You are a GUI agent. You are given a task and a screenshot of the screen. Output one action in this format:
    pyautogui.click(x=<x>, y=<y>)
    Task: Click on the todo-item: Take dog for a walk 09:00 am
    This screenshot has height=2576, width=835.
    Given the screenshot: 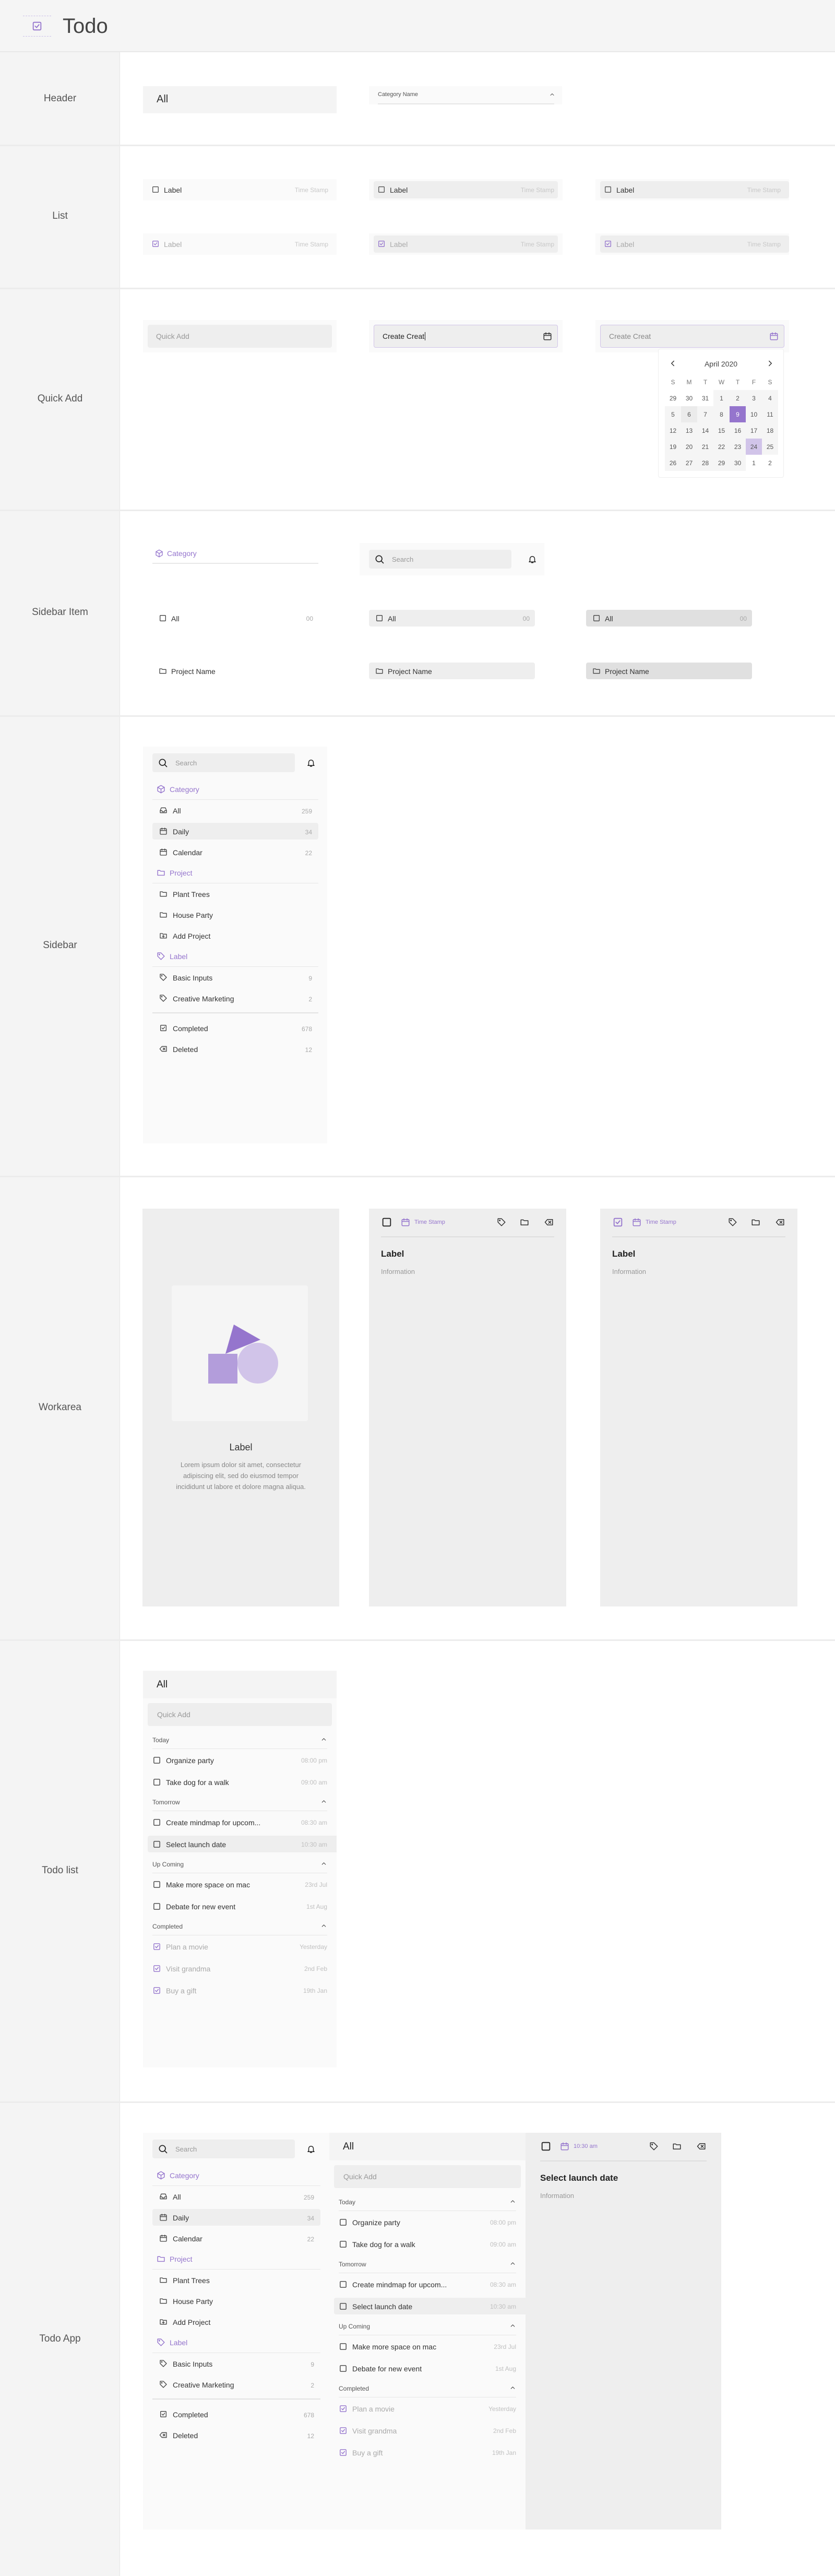 What is the action you would take?
    pyautogui.click(x=239, y=1782)
    